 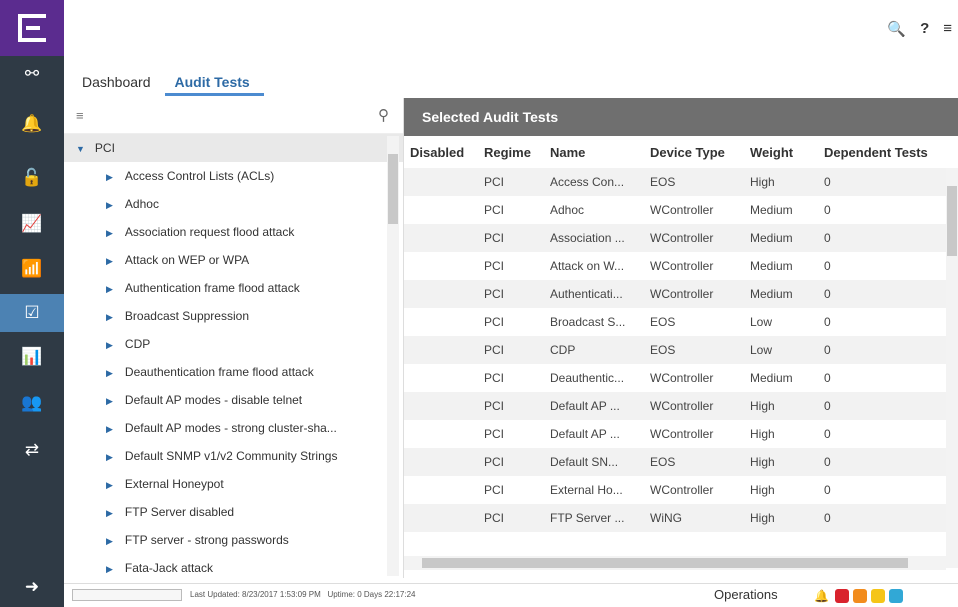 What do you see at coordinates (681, 518) in the screenshot?
I see `table-row: PCI FTP Server ... WiNG High 0` at bounding box center [681, 518].